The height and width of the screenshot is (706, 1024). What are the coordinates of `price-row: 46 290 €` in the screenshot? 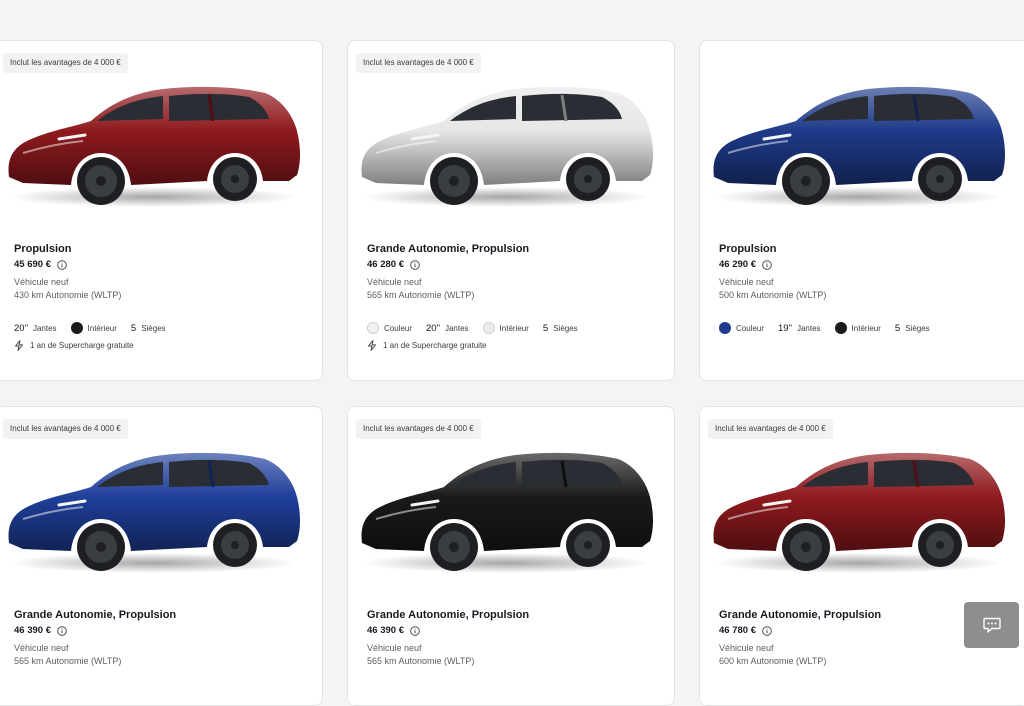 It's located at (745, 264).